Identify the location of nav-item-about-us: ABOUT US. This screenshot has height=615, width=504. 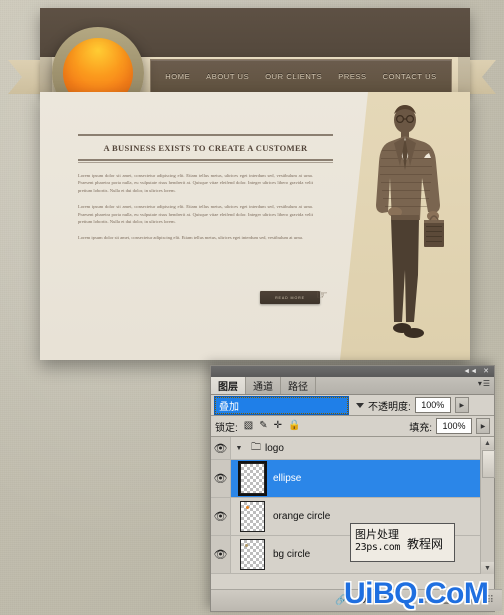
(227, 76).